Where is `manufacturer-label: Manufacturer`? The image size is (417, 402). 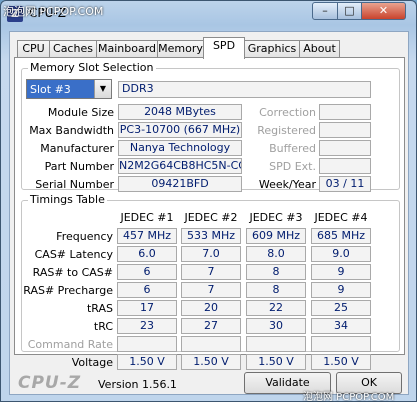
manufacturer-label: Manufacturer is located at coordinates (77, 148).